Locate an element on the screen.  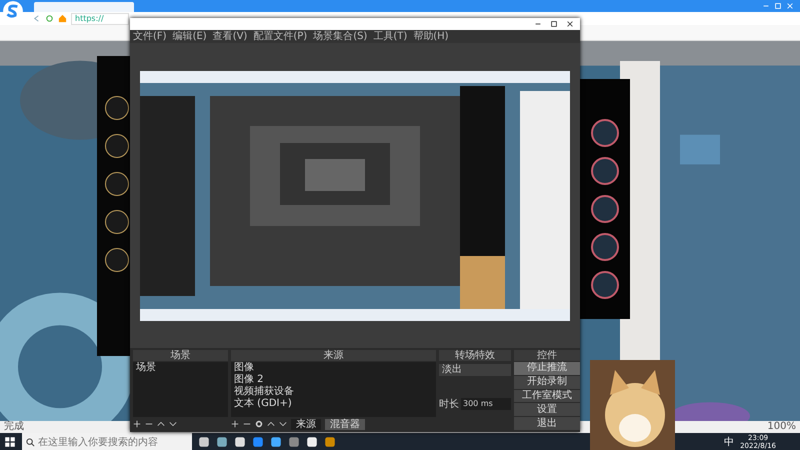
dock-tab: 来源 is located at coordinates (306, 424).